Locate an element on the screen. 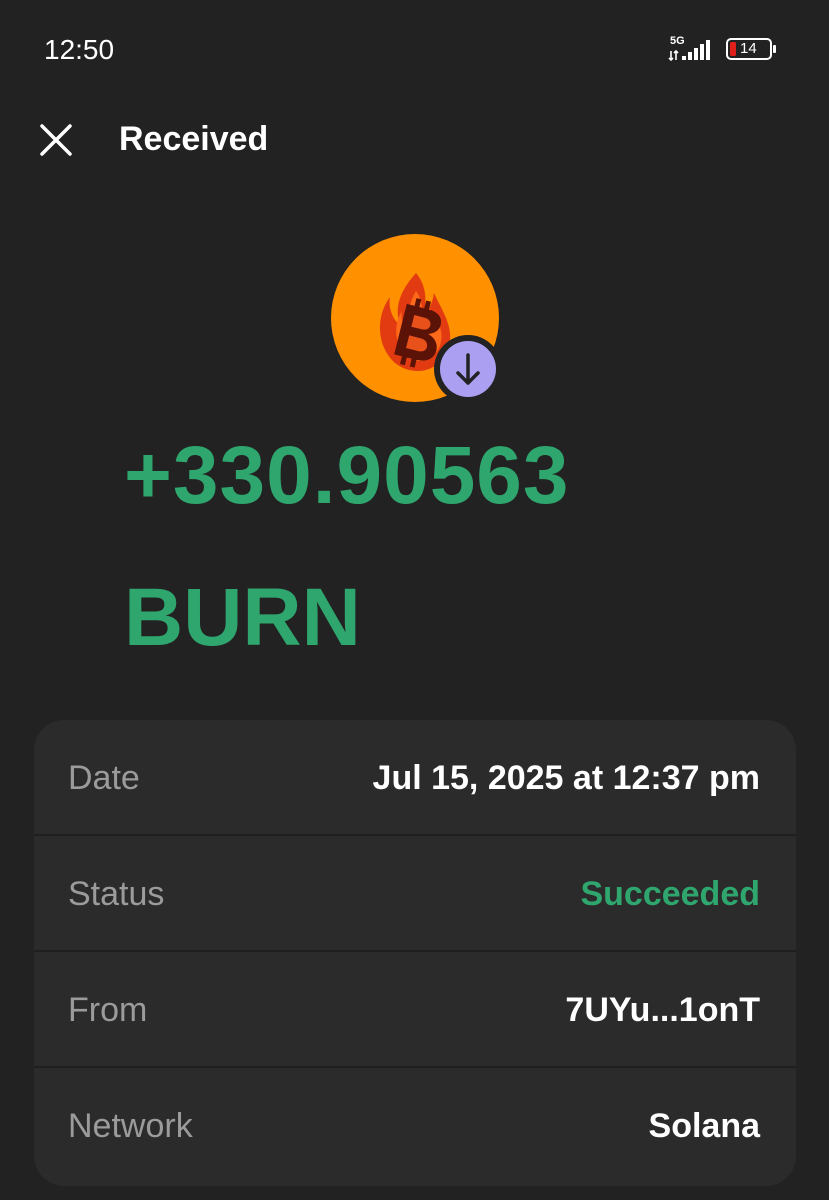  battery-icon: 14 is located at coordinates (751, 49).